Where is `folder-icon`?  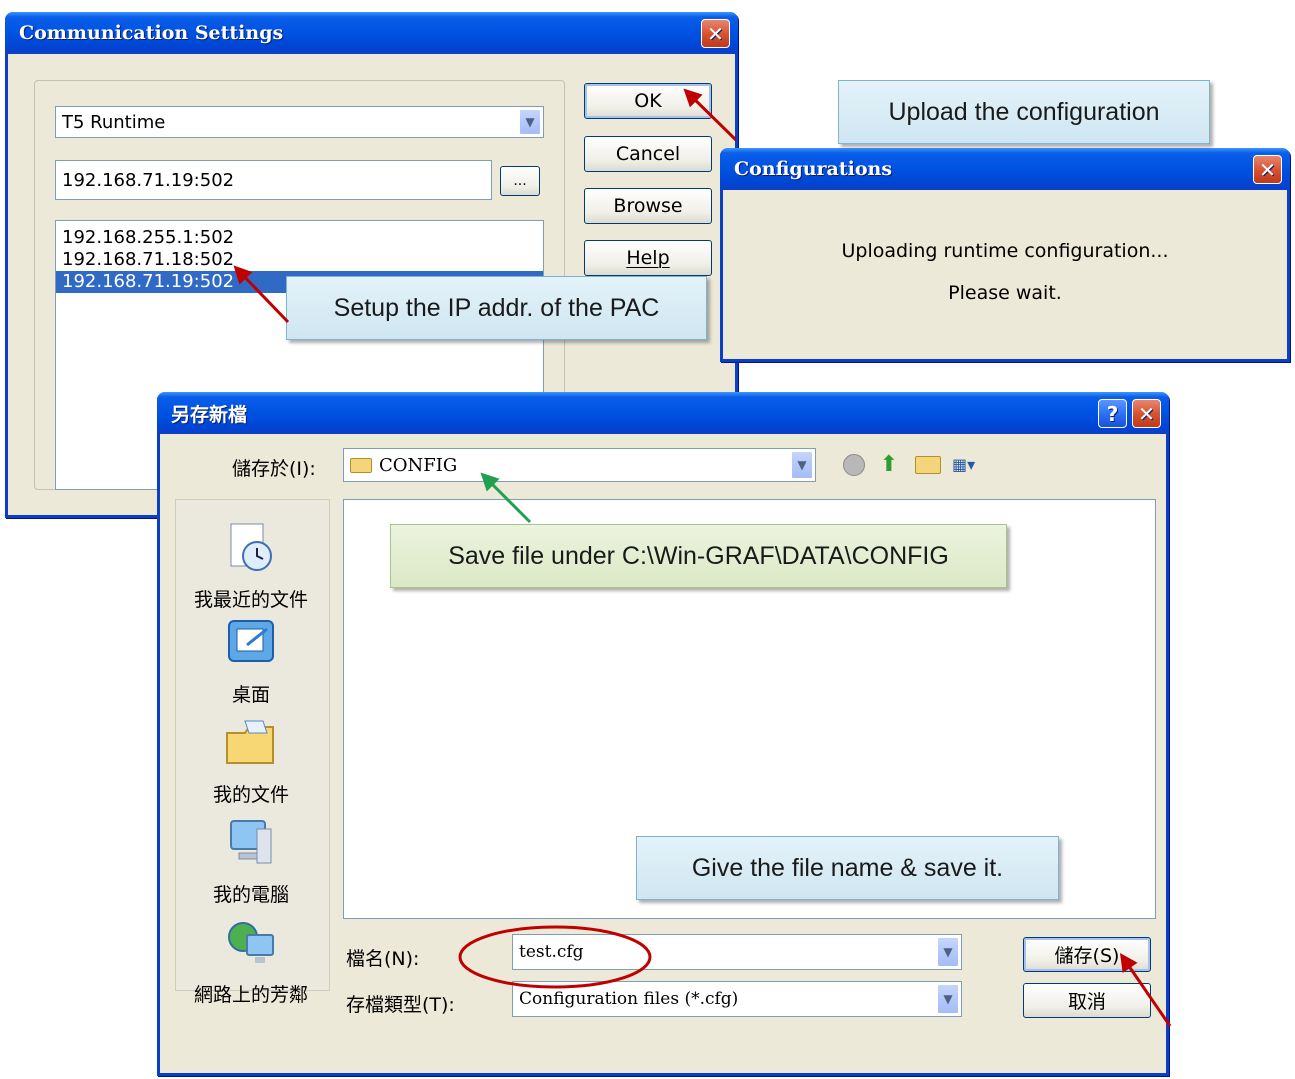 folder-icon is located at coordinates (361, 465).